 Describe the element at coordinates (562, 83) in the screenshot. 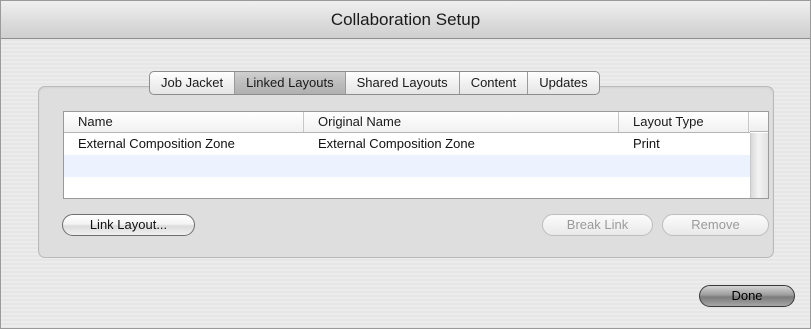

I see `tab-updates: Updates` at that location.